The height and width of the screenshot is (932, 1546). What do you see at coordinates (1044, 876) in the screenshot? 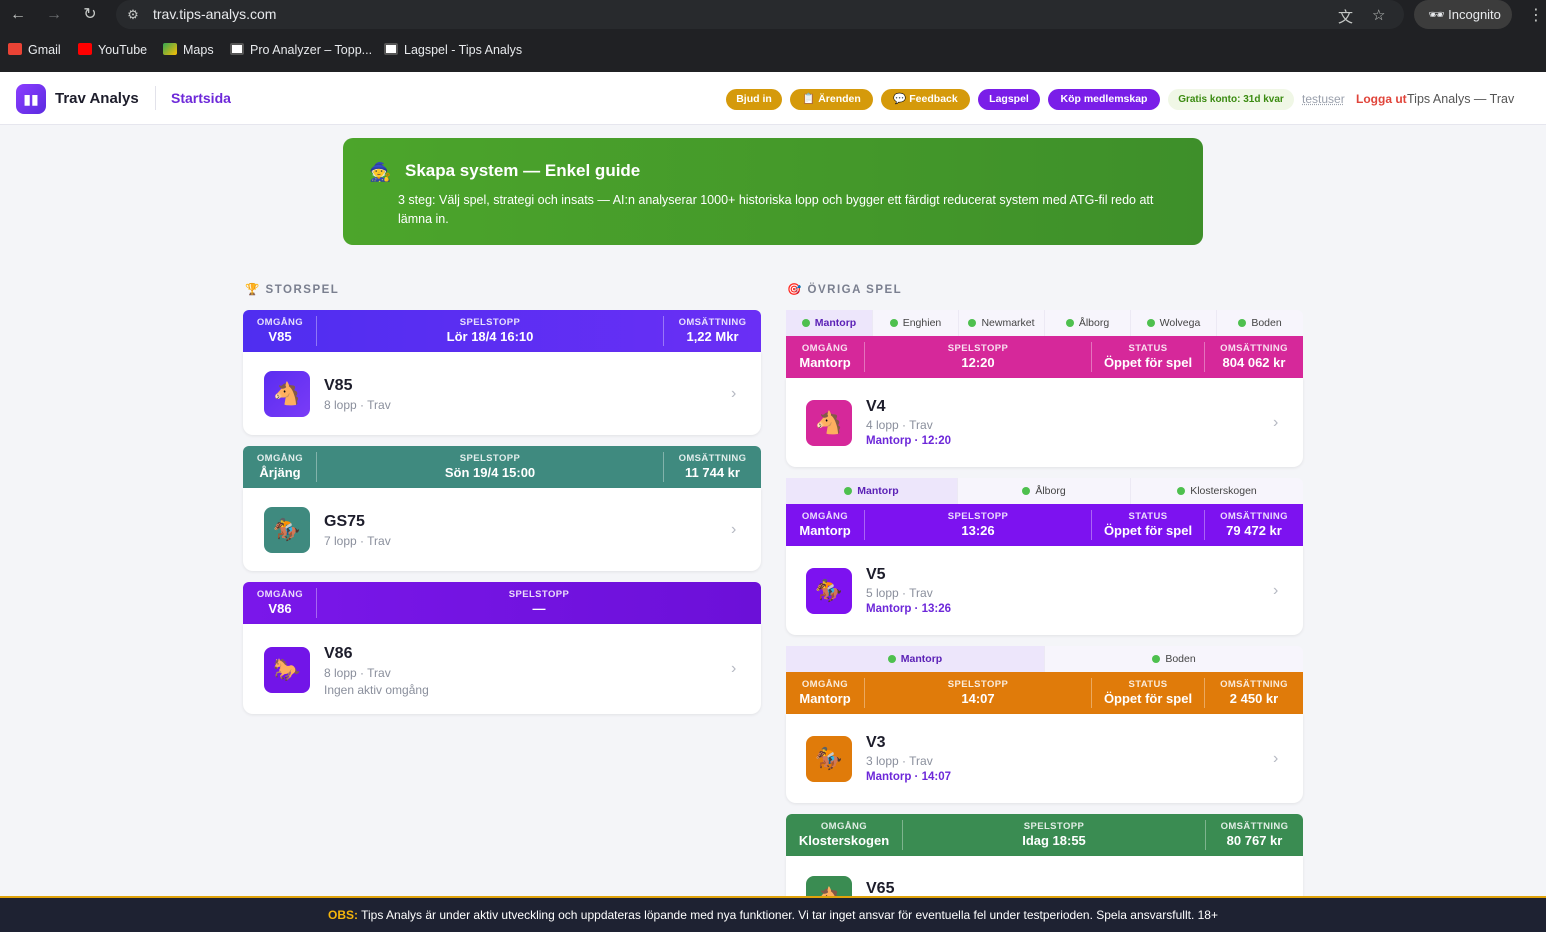
I see `game-card-v65: 🐴 V65` at bounding box center [1044, 876].